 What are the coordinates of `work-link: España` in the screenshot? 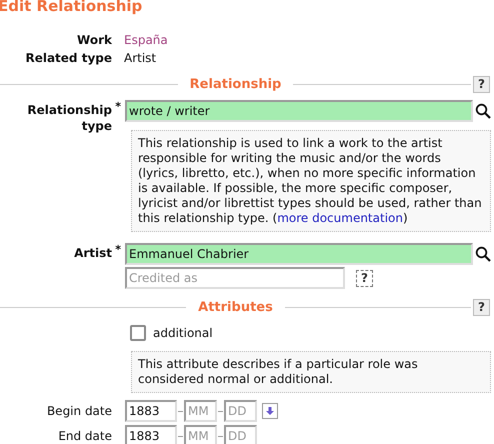 It's located at (309, 40).